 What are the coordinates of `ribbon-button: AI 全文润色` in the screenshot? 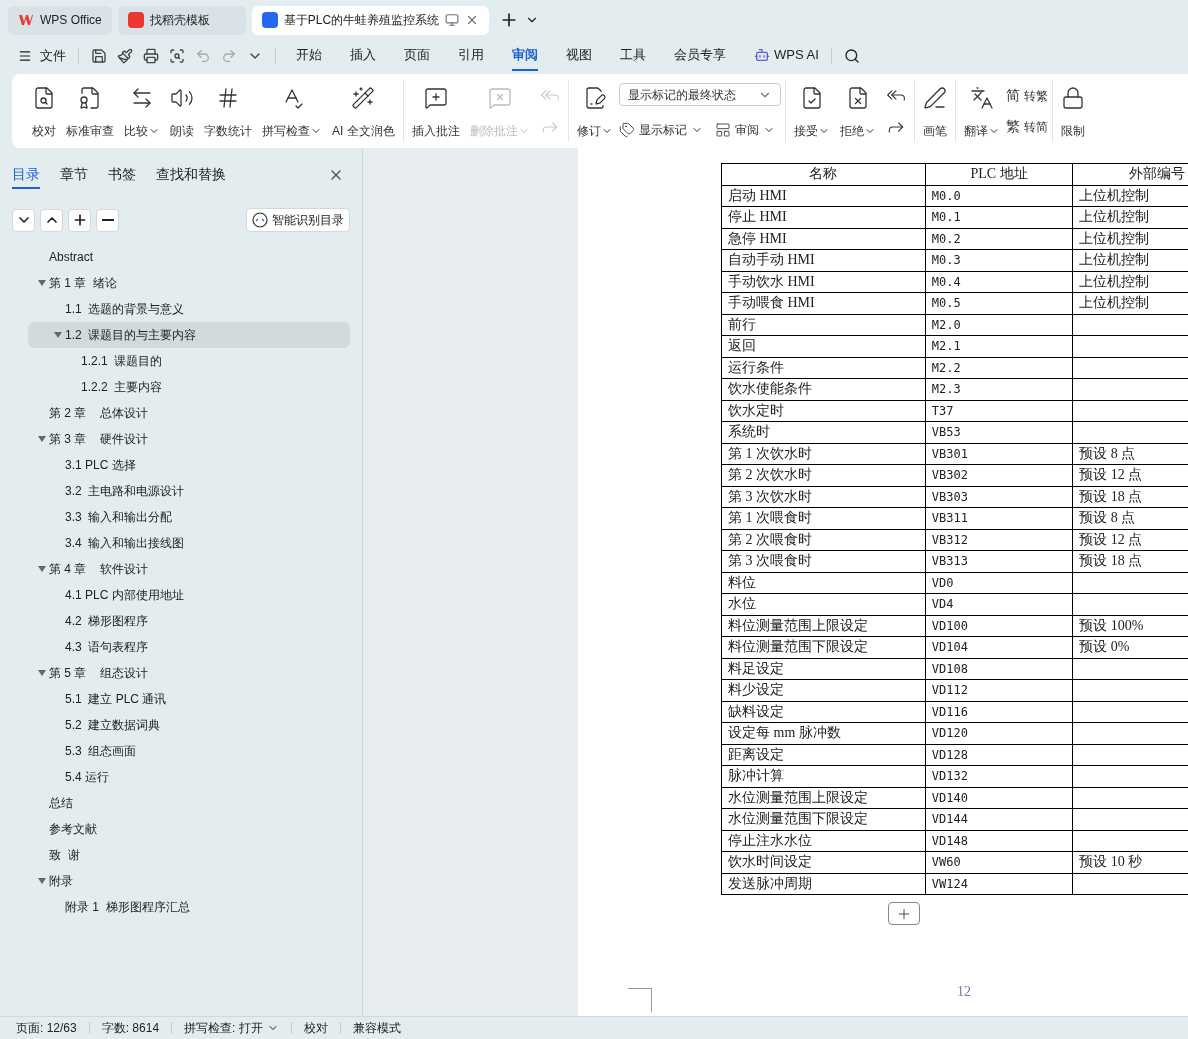 It's located at (363, 111).